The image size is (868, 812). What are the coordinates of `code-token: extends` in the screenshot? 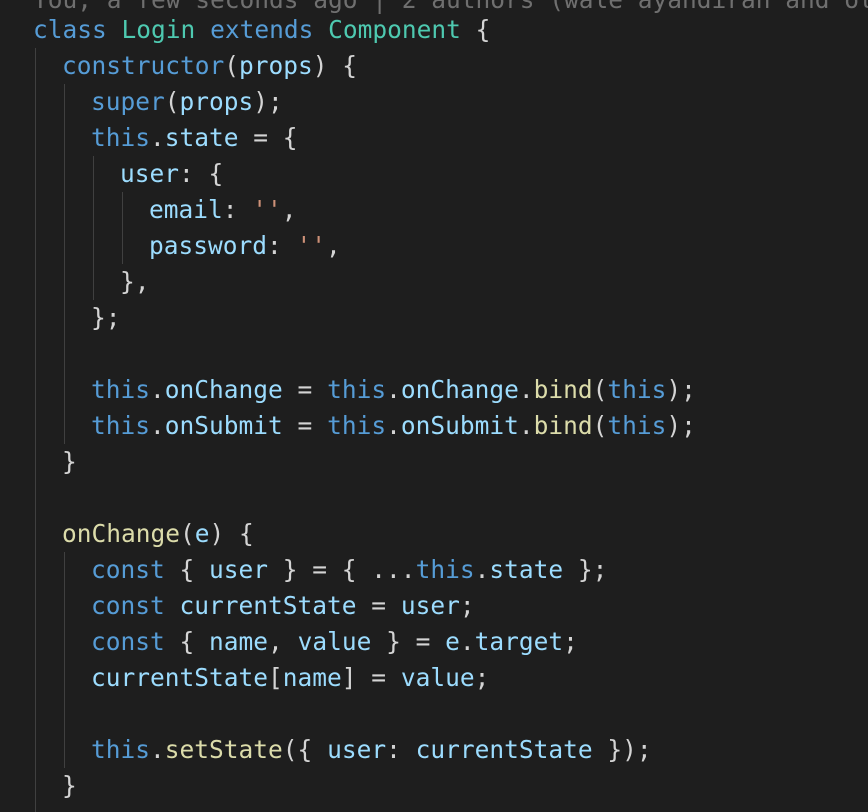 It's located at (262, 29).